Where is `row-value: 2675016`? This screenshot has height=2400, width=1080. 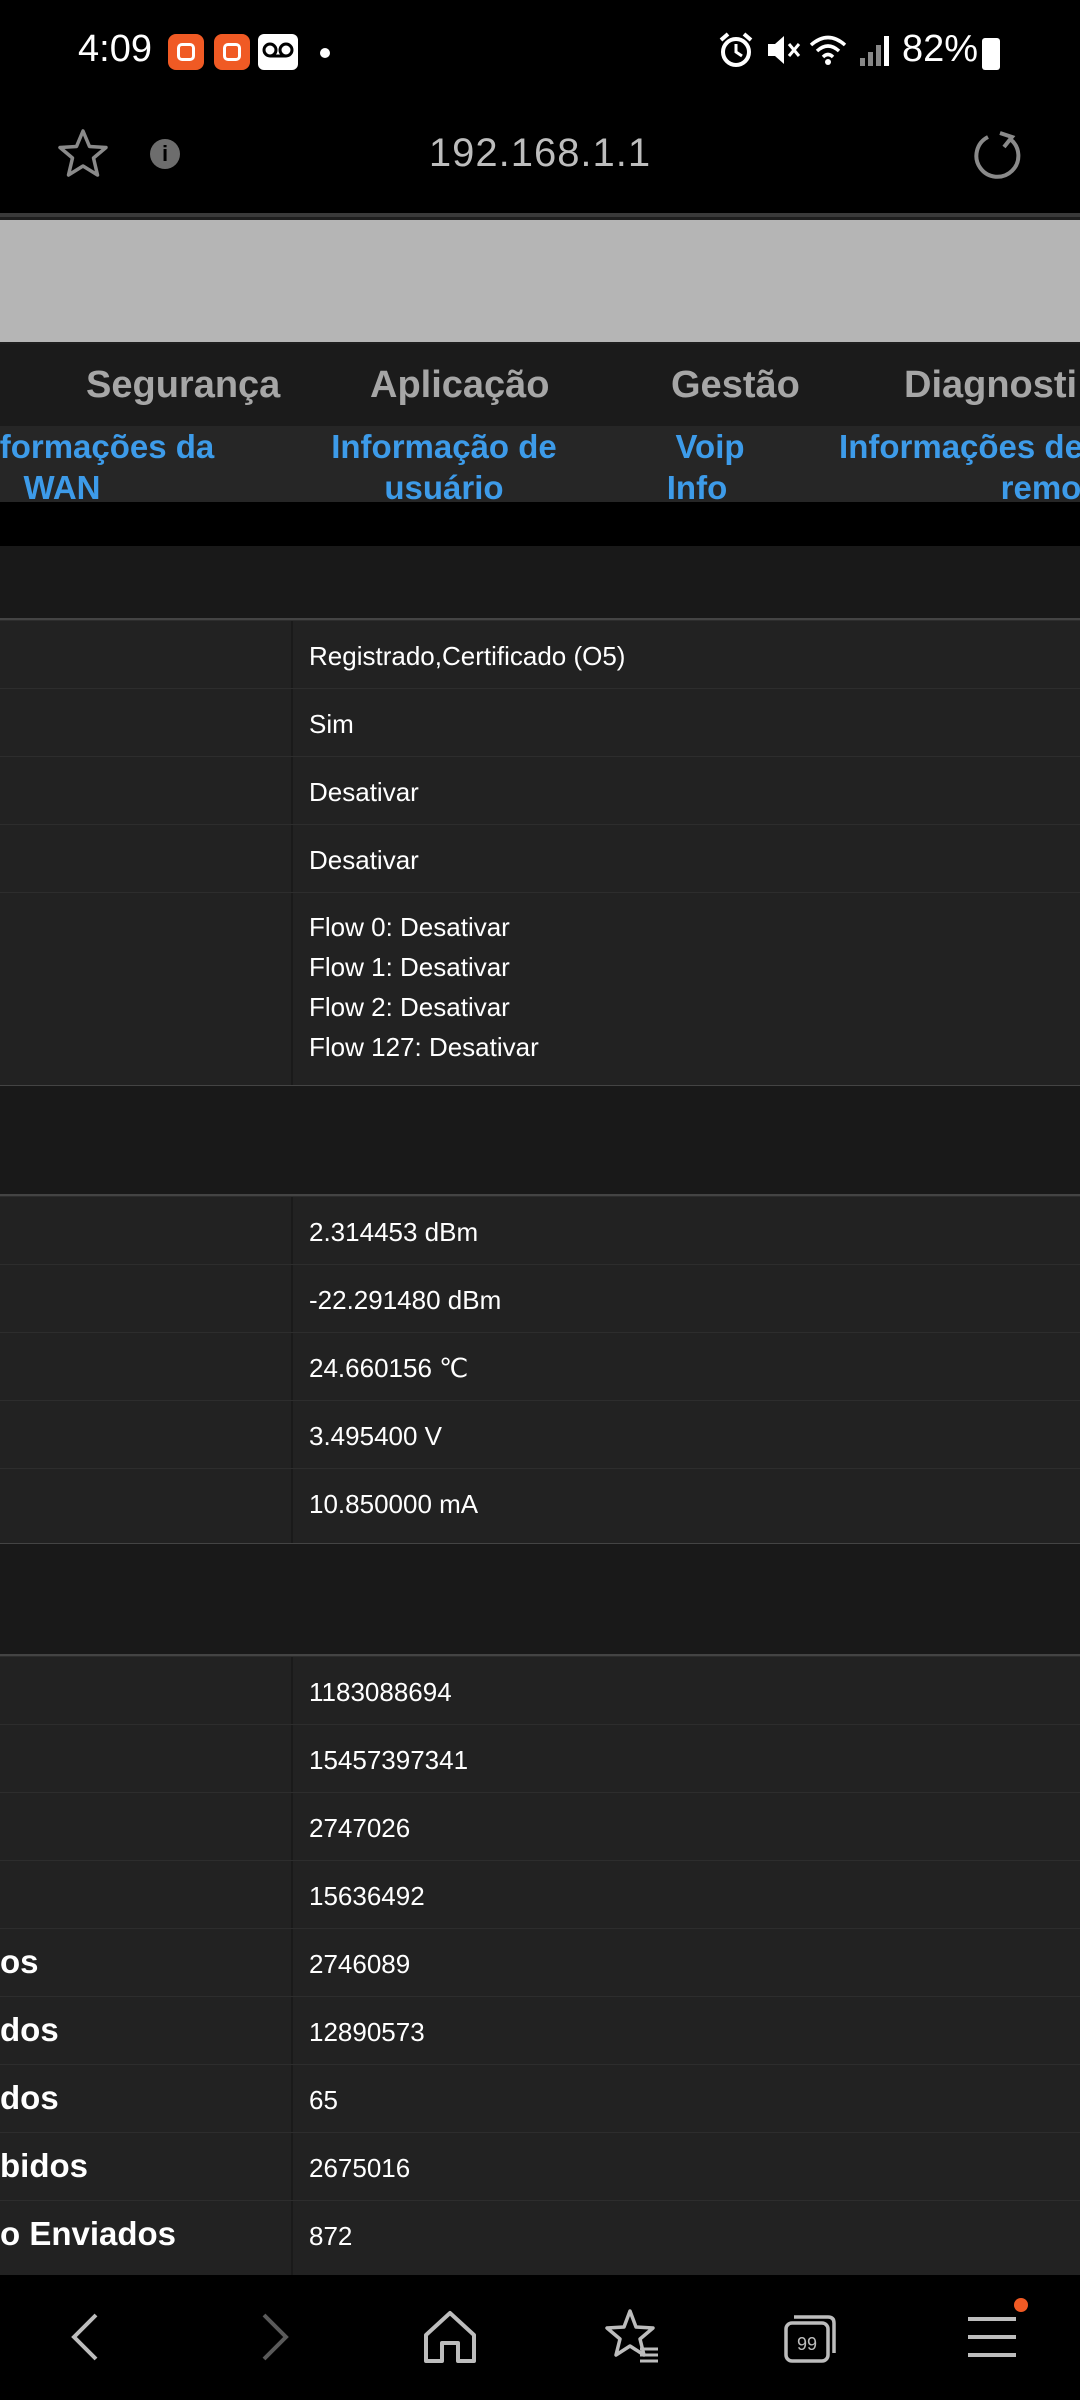 row-value: 2675016 is located at coordinates (360, 2168).